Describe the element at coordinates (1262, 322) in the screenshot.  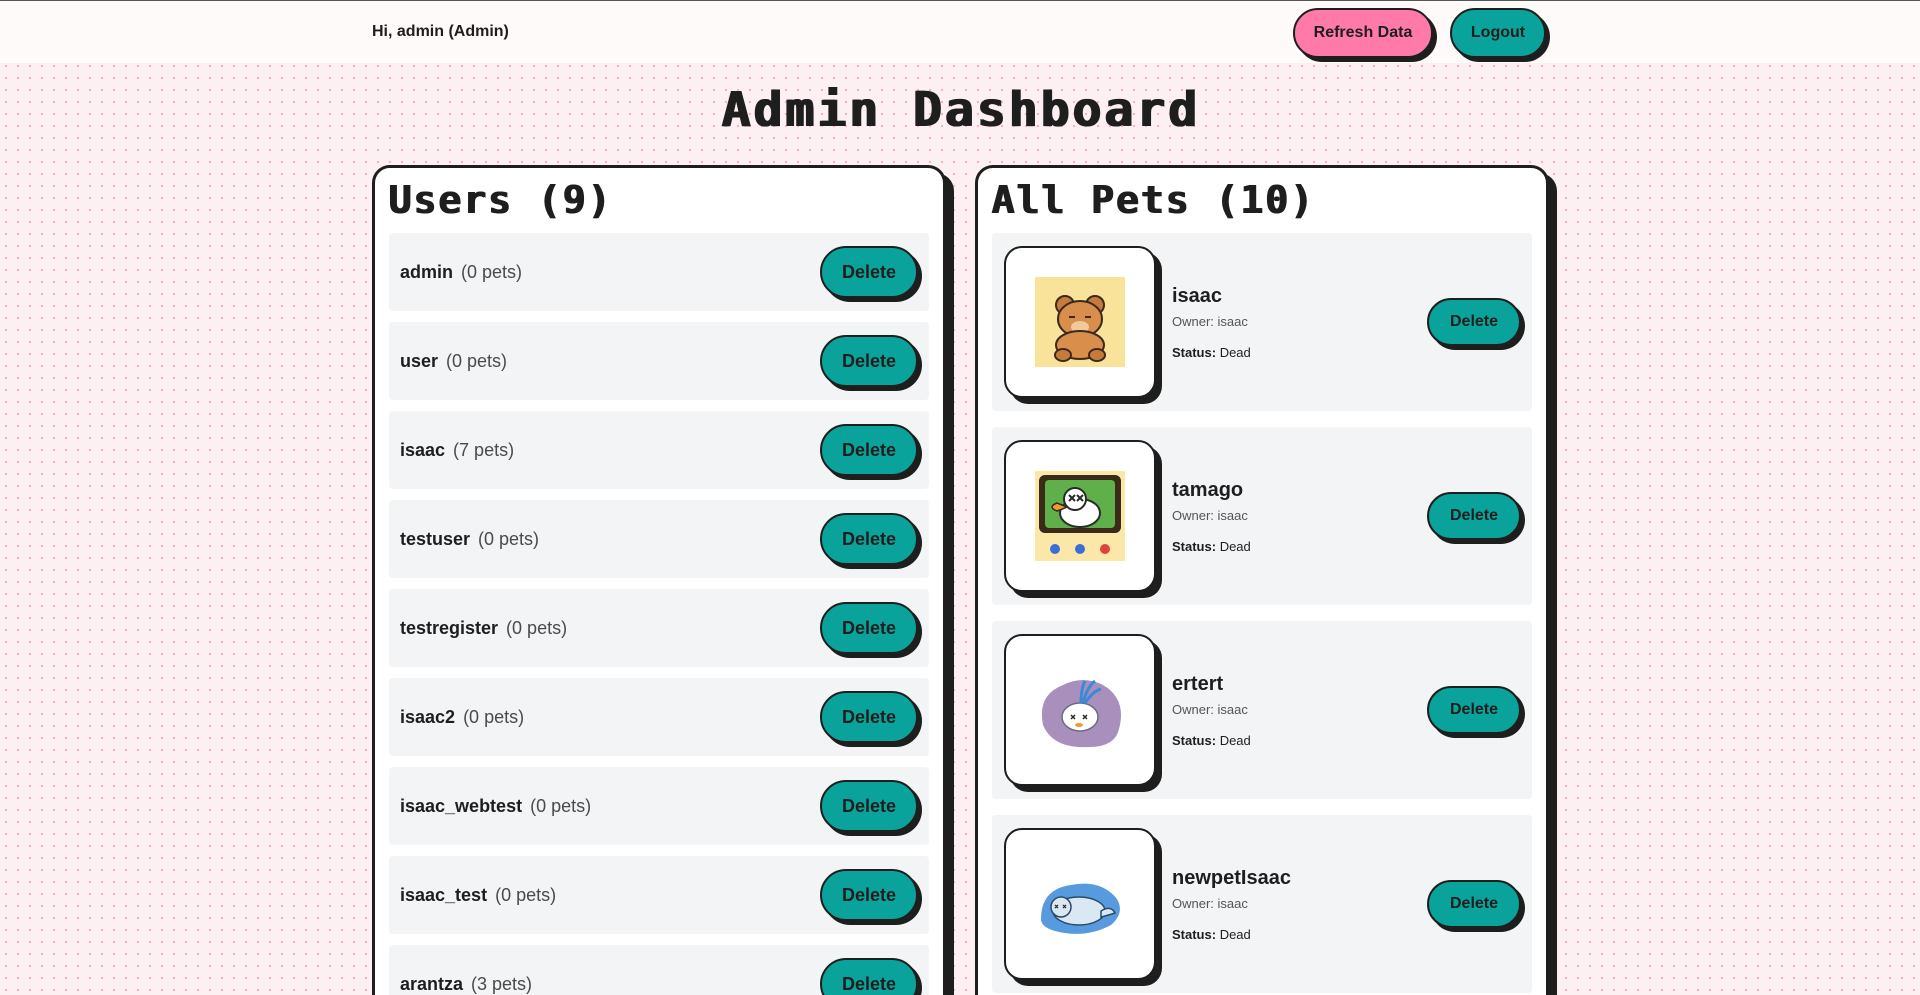
I see `pet-card: isaac Owner: isaac Status: Dead Delete` at that location.